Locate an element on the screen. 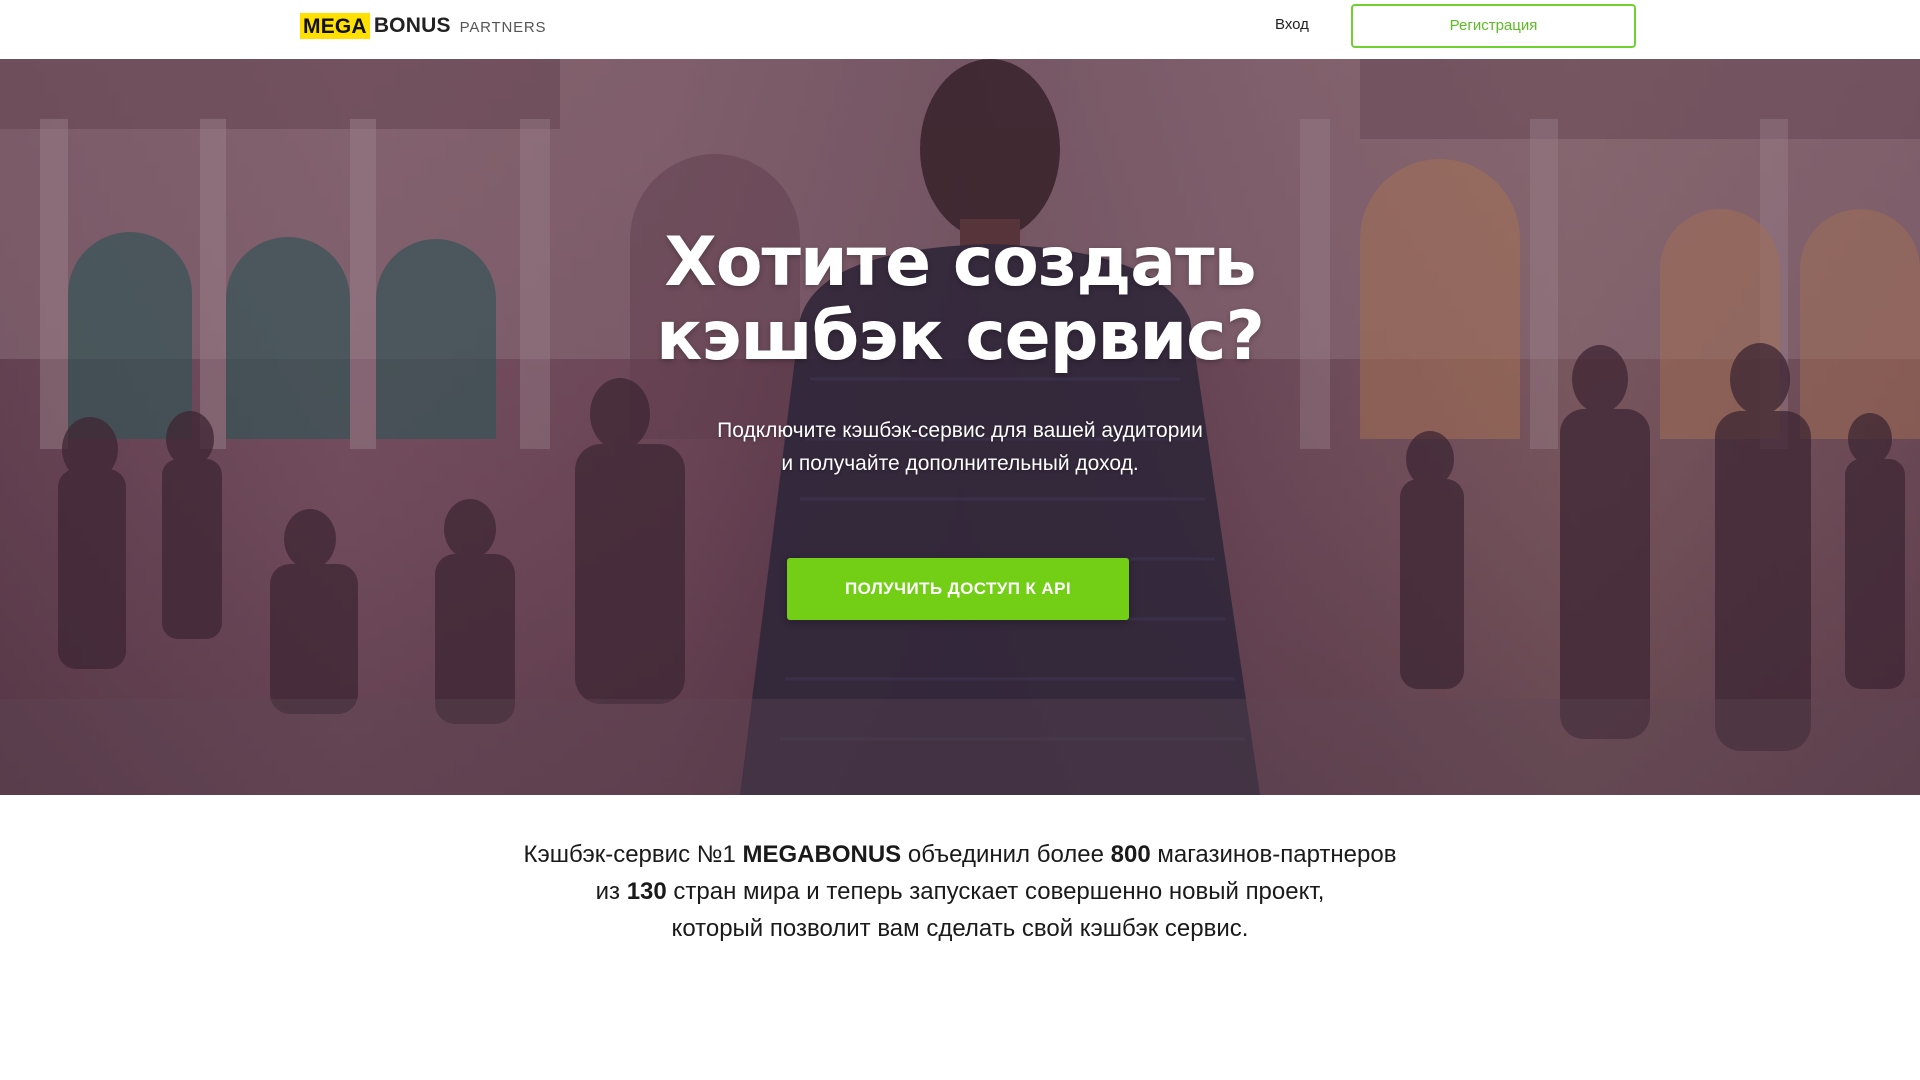 The image size is (1920, 1080). logo: MEGA BONUS PARTNERS is located at coordinates (423, 26).